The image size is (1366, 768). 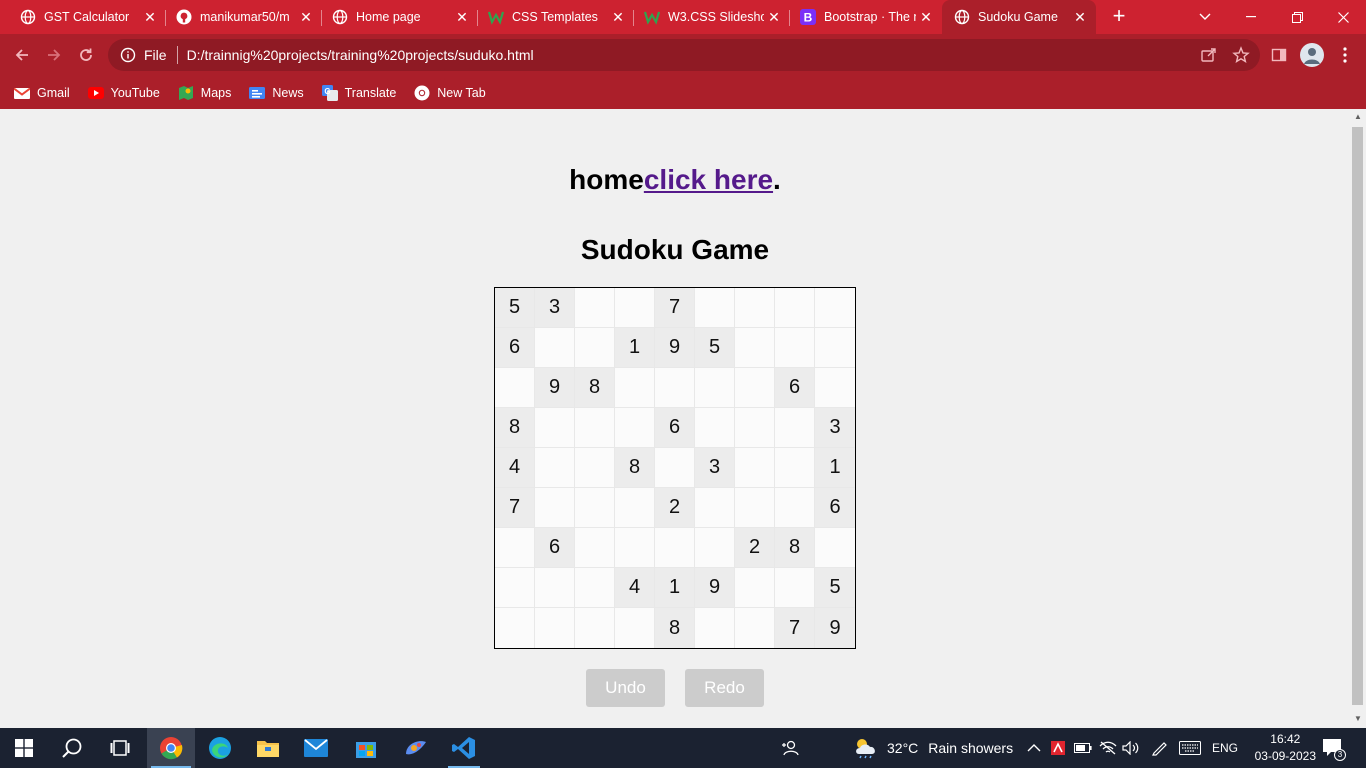 I want to click on show-hidden-icons-chevron-icon, so click(x=1034, y=748).